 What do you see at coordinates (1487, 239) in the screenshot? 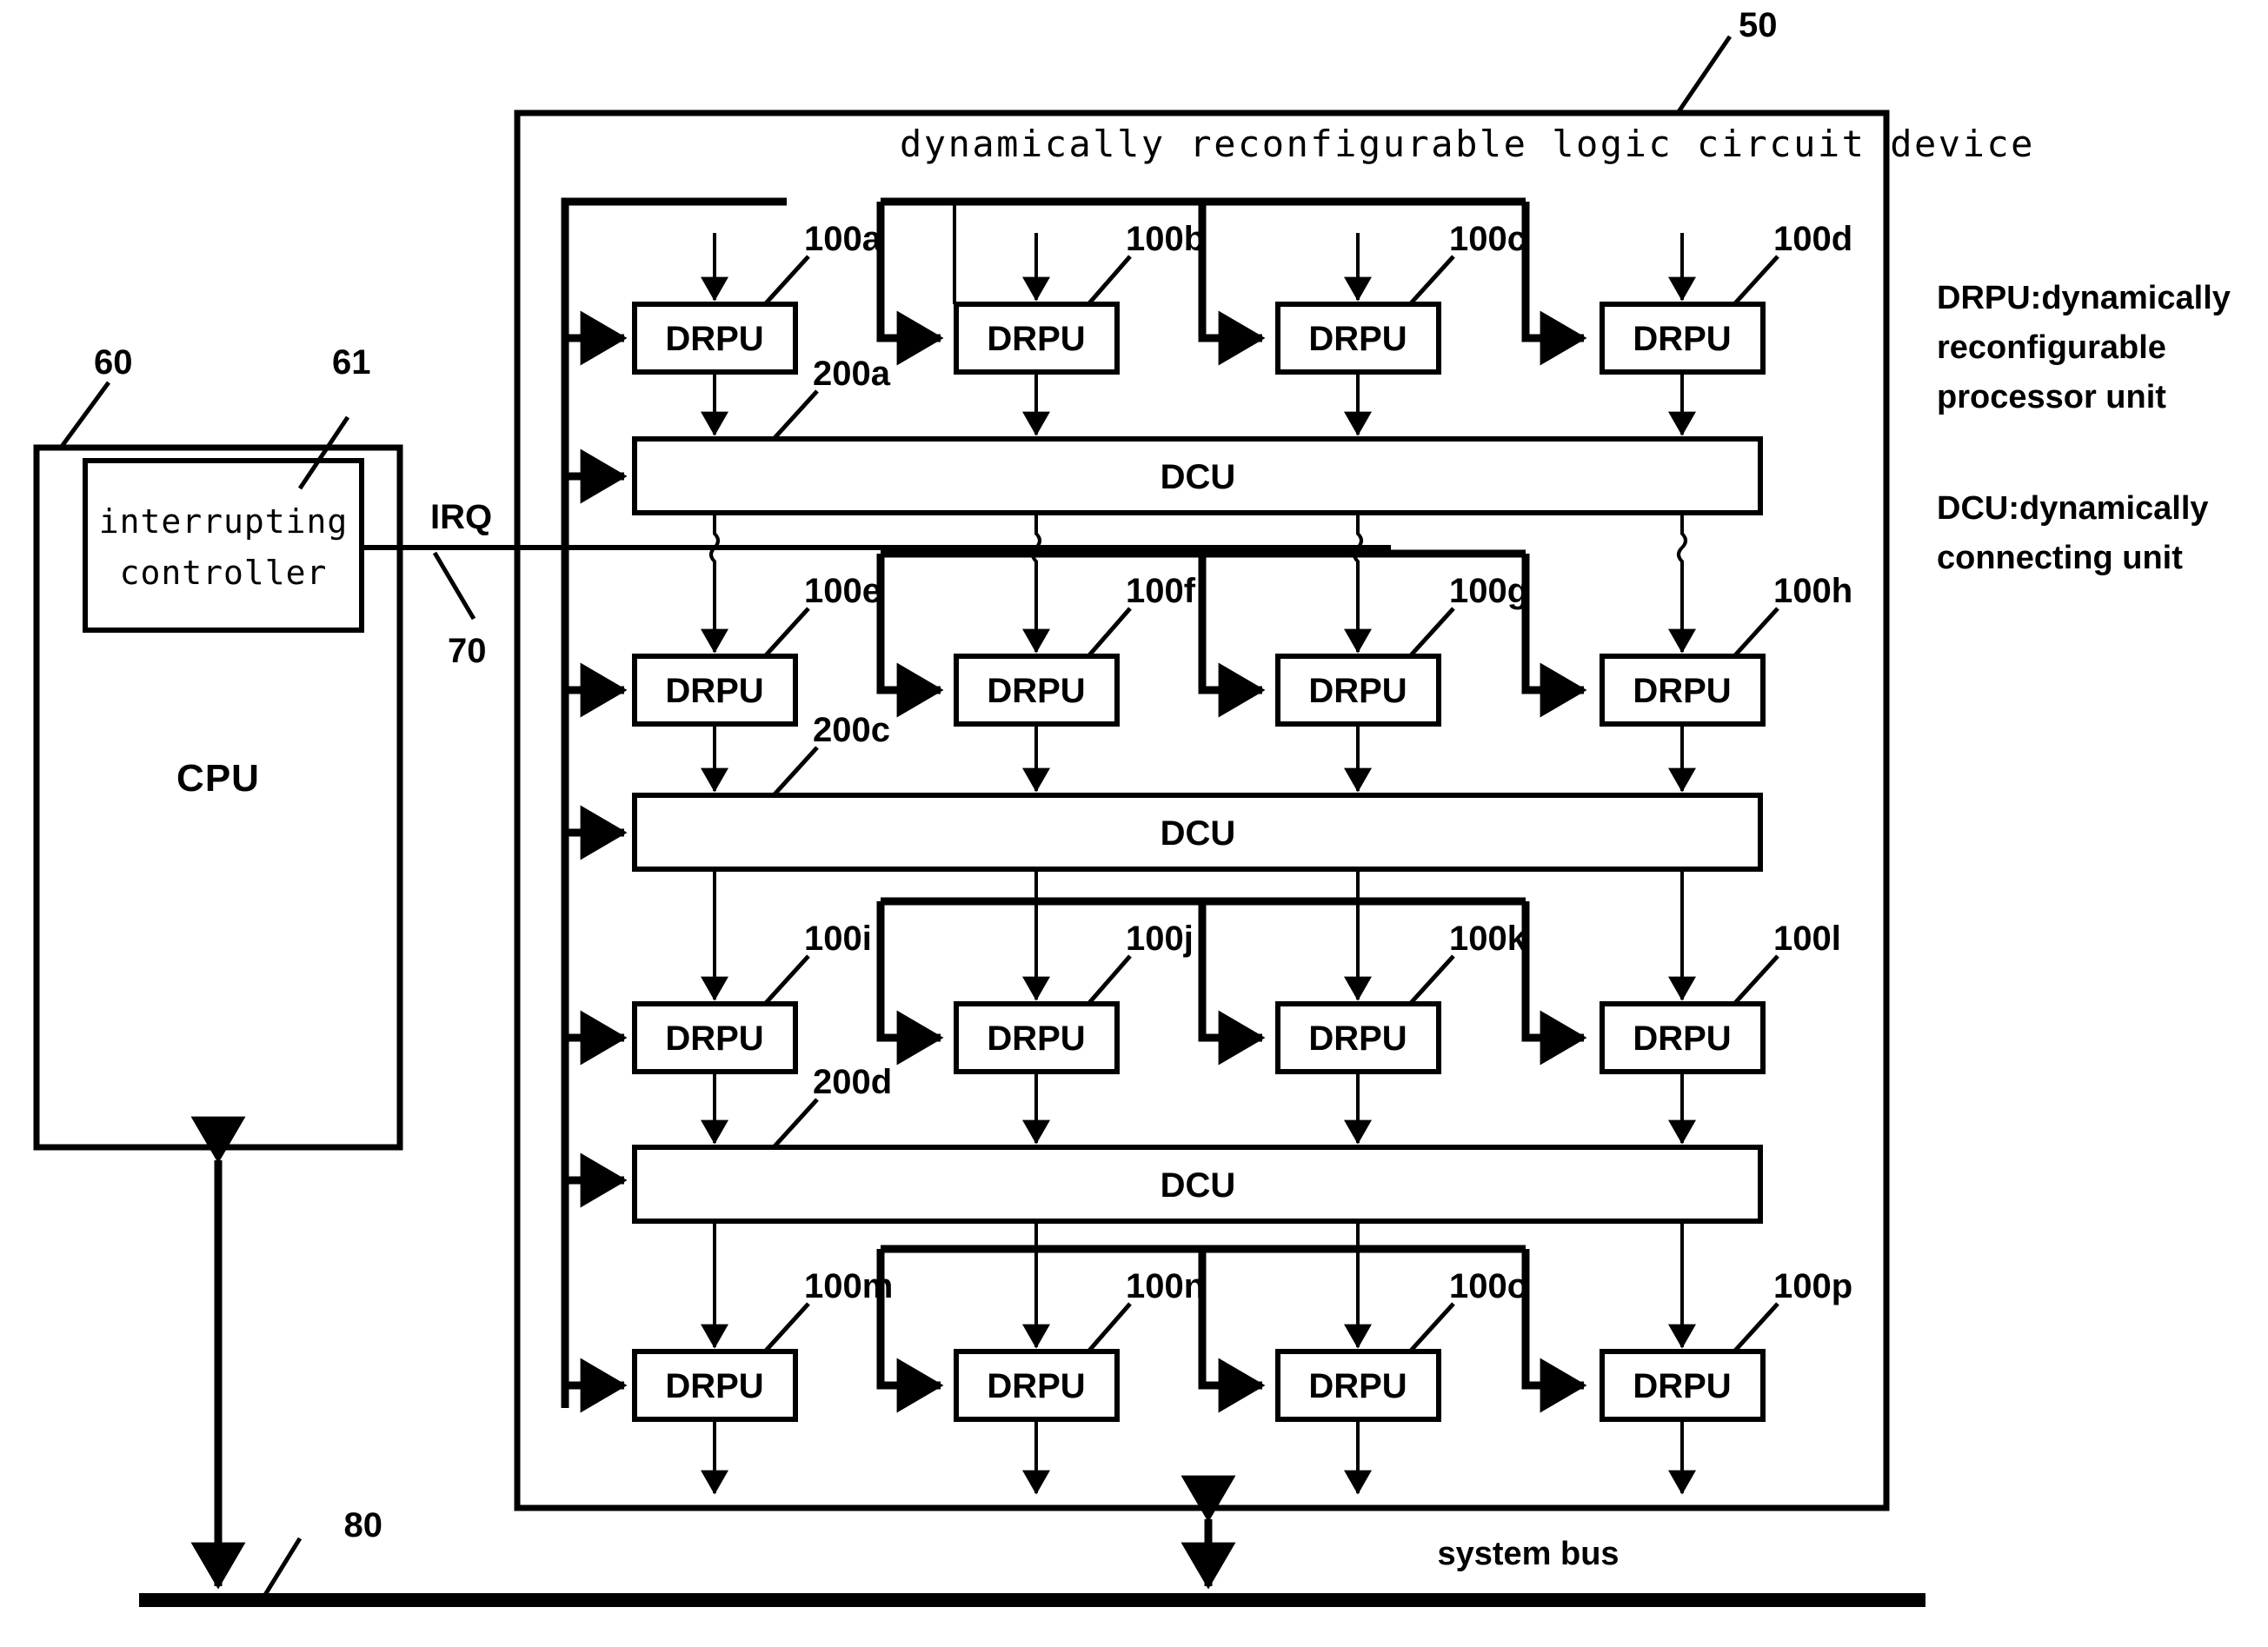
I see `ref-label-100c: 100c` at bounding box center [1487, 239].